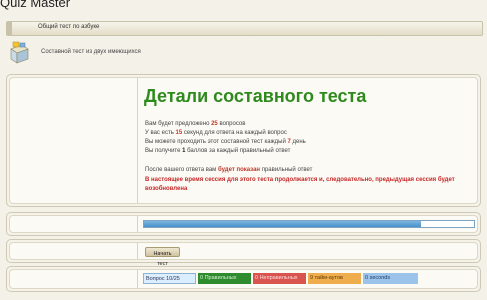 The image size is (487, 300). I want to click on action-panel, so click(243, 251).